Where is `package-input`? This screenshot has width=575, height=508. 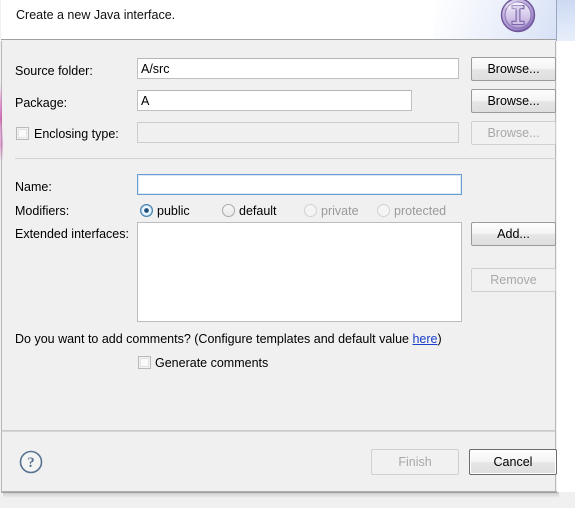 package-input is located at coordinates (274, 100).